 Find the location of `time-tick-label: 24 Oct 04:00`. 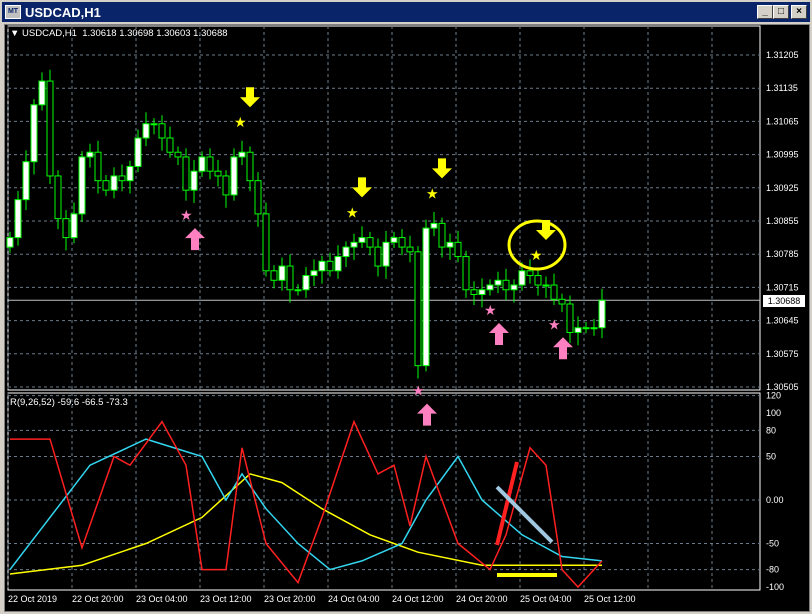

time-tick-label: 24 Oct 04:00 is located at coordinates (354, 599).